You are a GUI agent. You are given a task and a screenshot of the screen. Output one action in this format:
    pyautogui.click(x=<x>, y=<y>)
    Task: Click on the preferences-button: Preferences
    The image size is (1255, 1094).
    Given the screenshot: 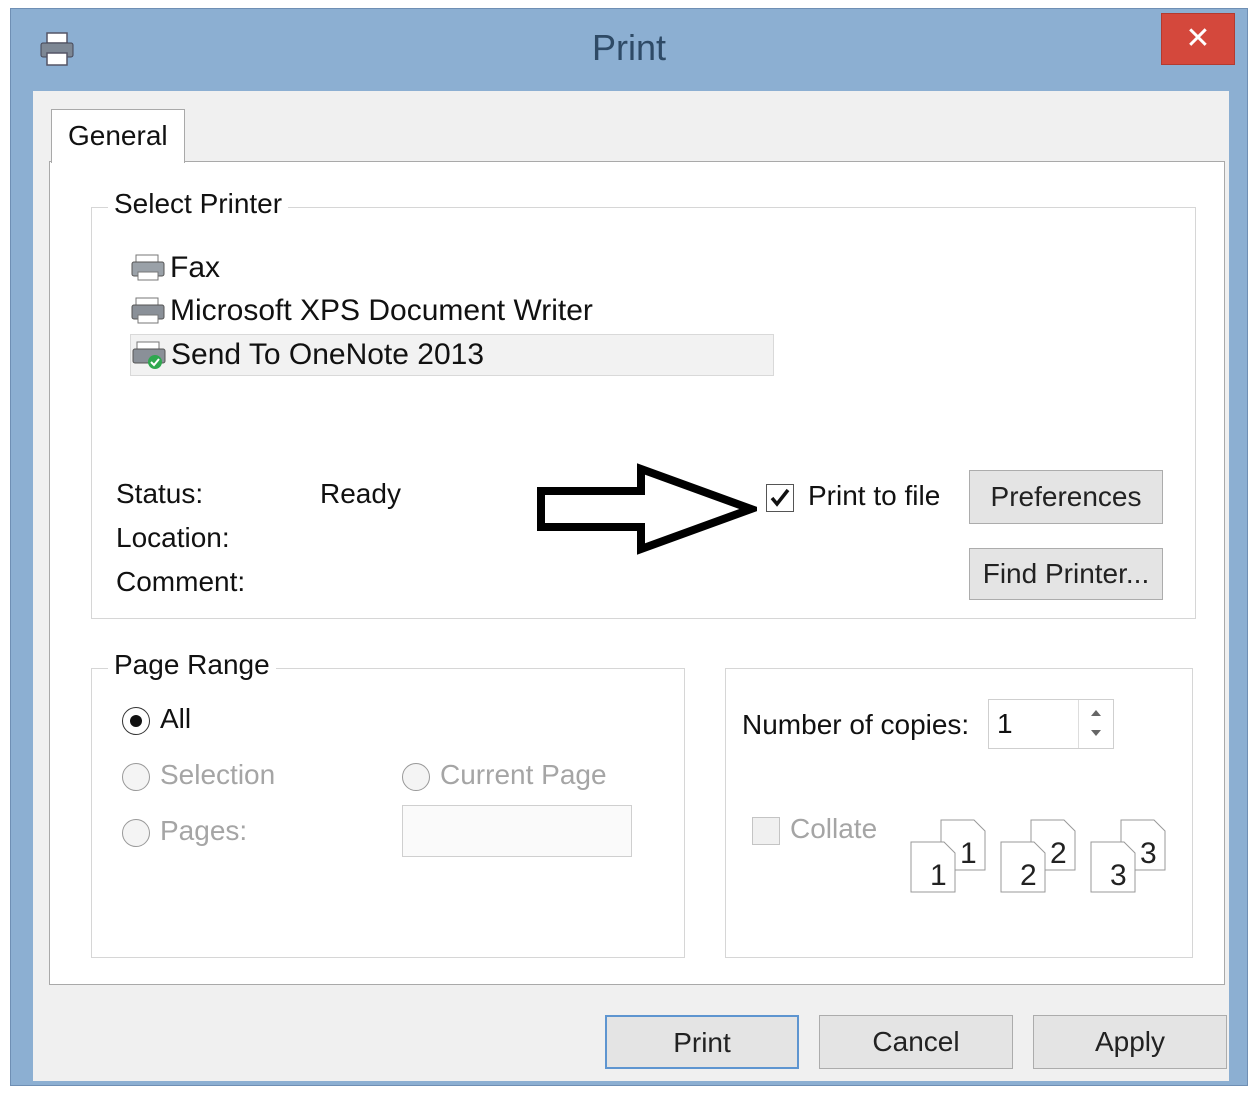 What is the action you would take?
    pyautogui.click(x=1066, y=497)
    